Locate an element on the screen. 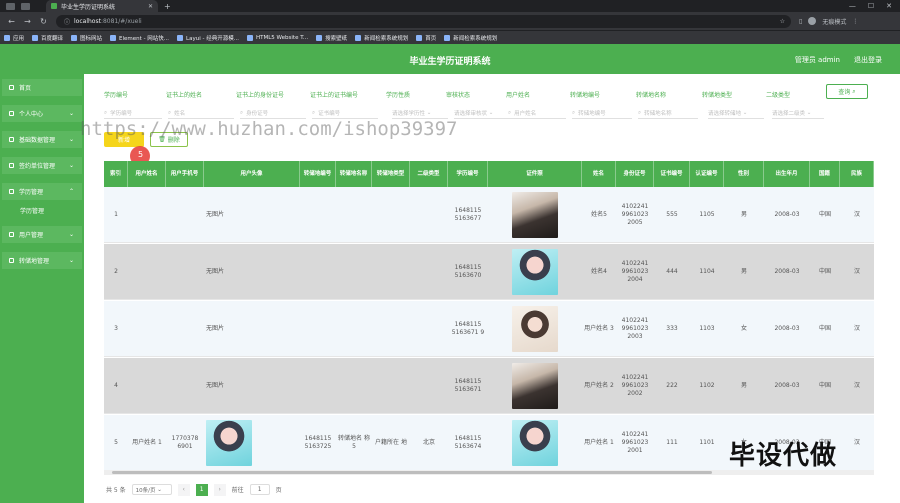 Image resolution: width=900 pixels, height=503 pixels. cell-cert-no: 444 is located at coordinates (672, 271).